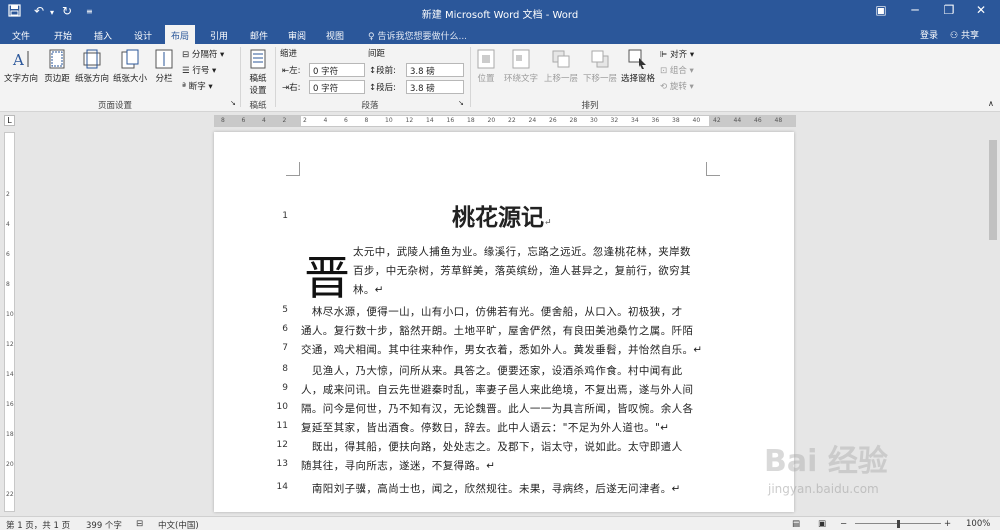 This screenshot has width=1000, height=530. What do you see at coordinates (492, 311) in the screenshot?
I see `document-text-line: 林尽水源，便得一山，山有小口，仿佛若有光。便舍船，从口入。初极狭，才` at bounding box center [492, 311].